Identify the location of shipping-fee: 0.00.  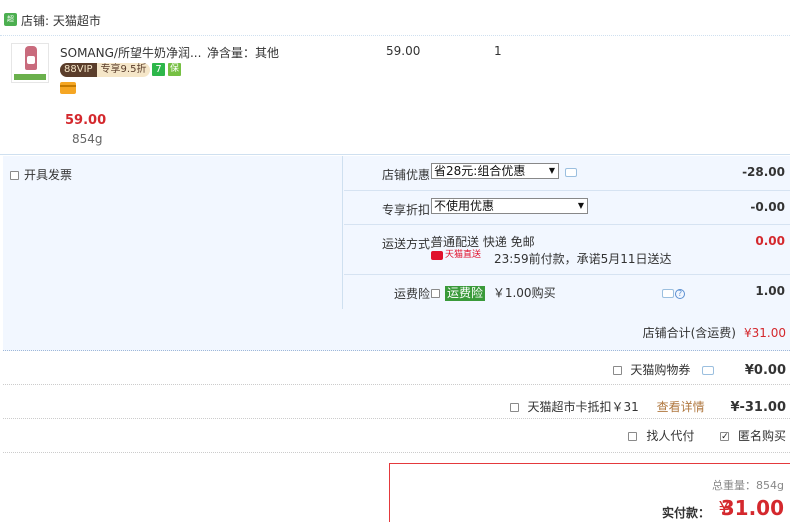
(770, 241).